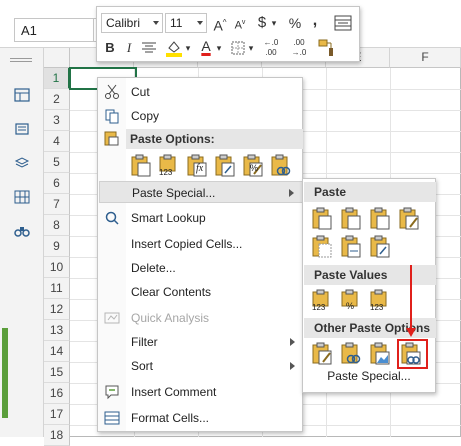 The width and height of the screenshot is (461, 446). I want to click on paste-formulas-icon: fx, so click(197, 166).